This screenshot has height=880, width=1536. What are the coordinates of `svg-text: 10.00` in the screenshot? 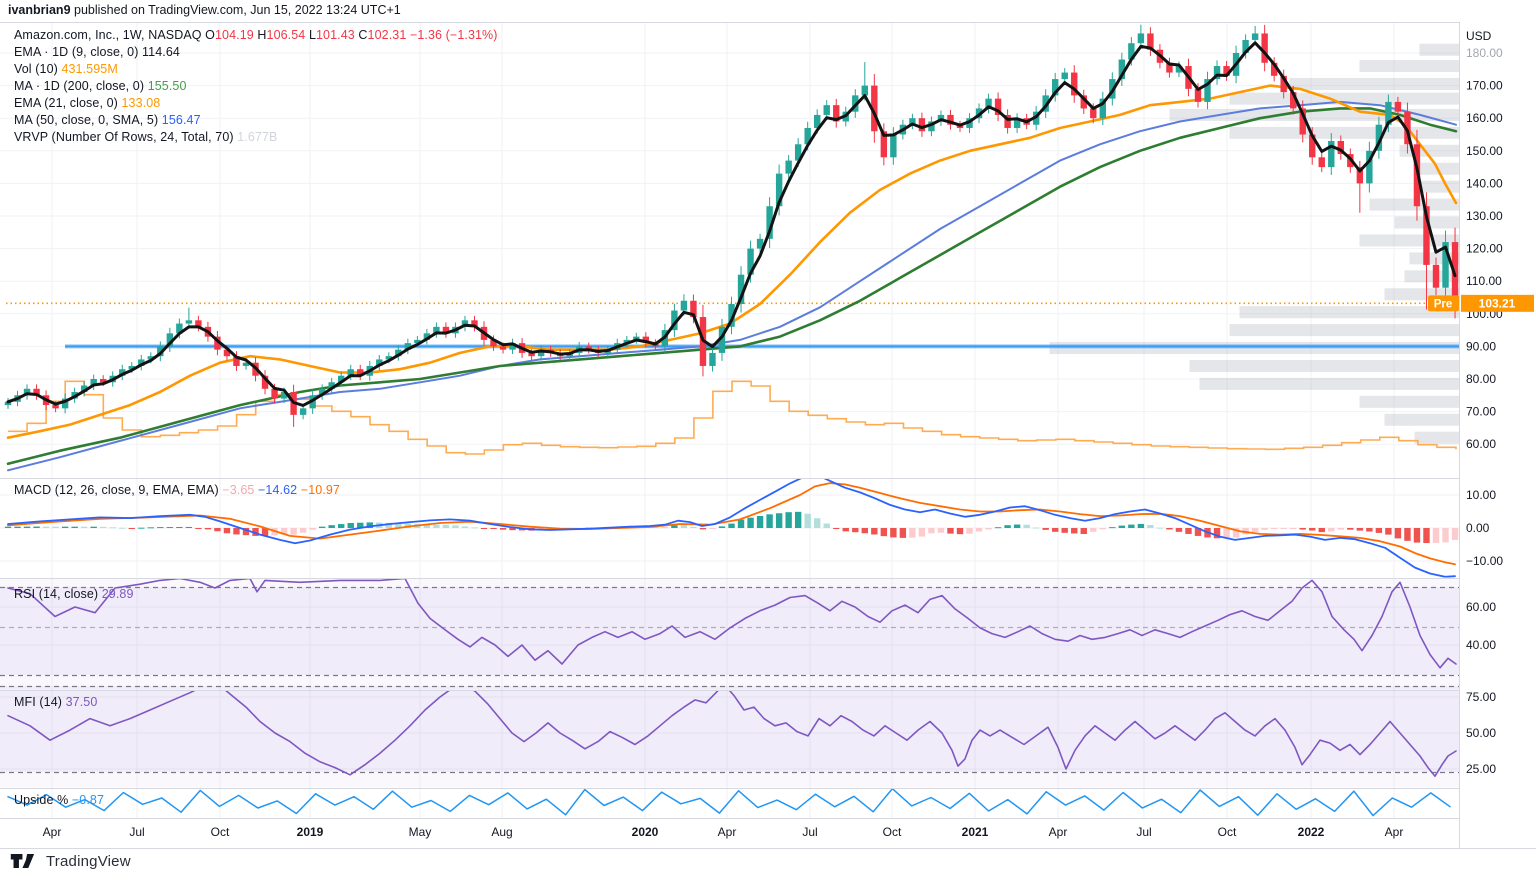 It's located at (1481, 495).